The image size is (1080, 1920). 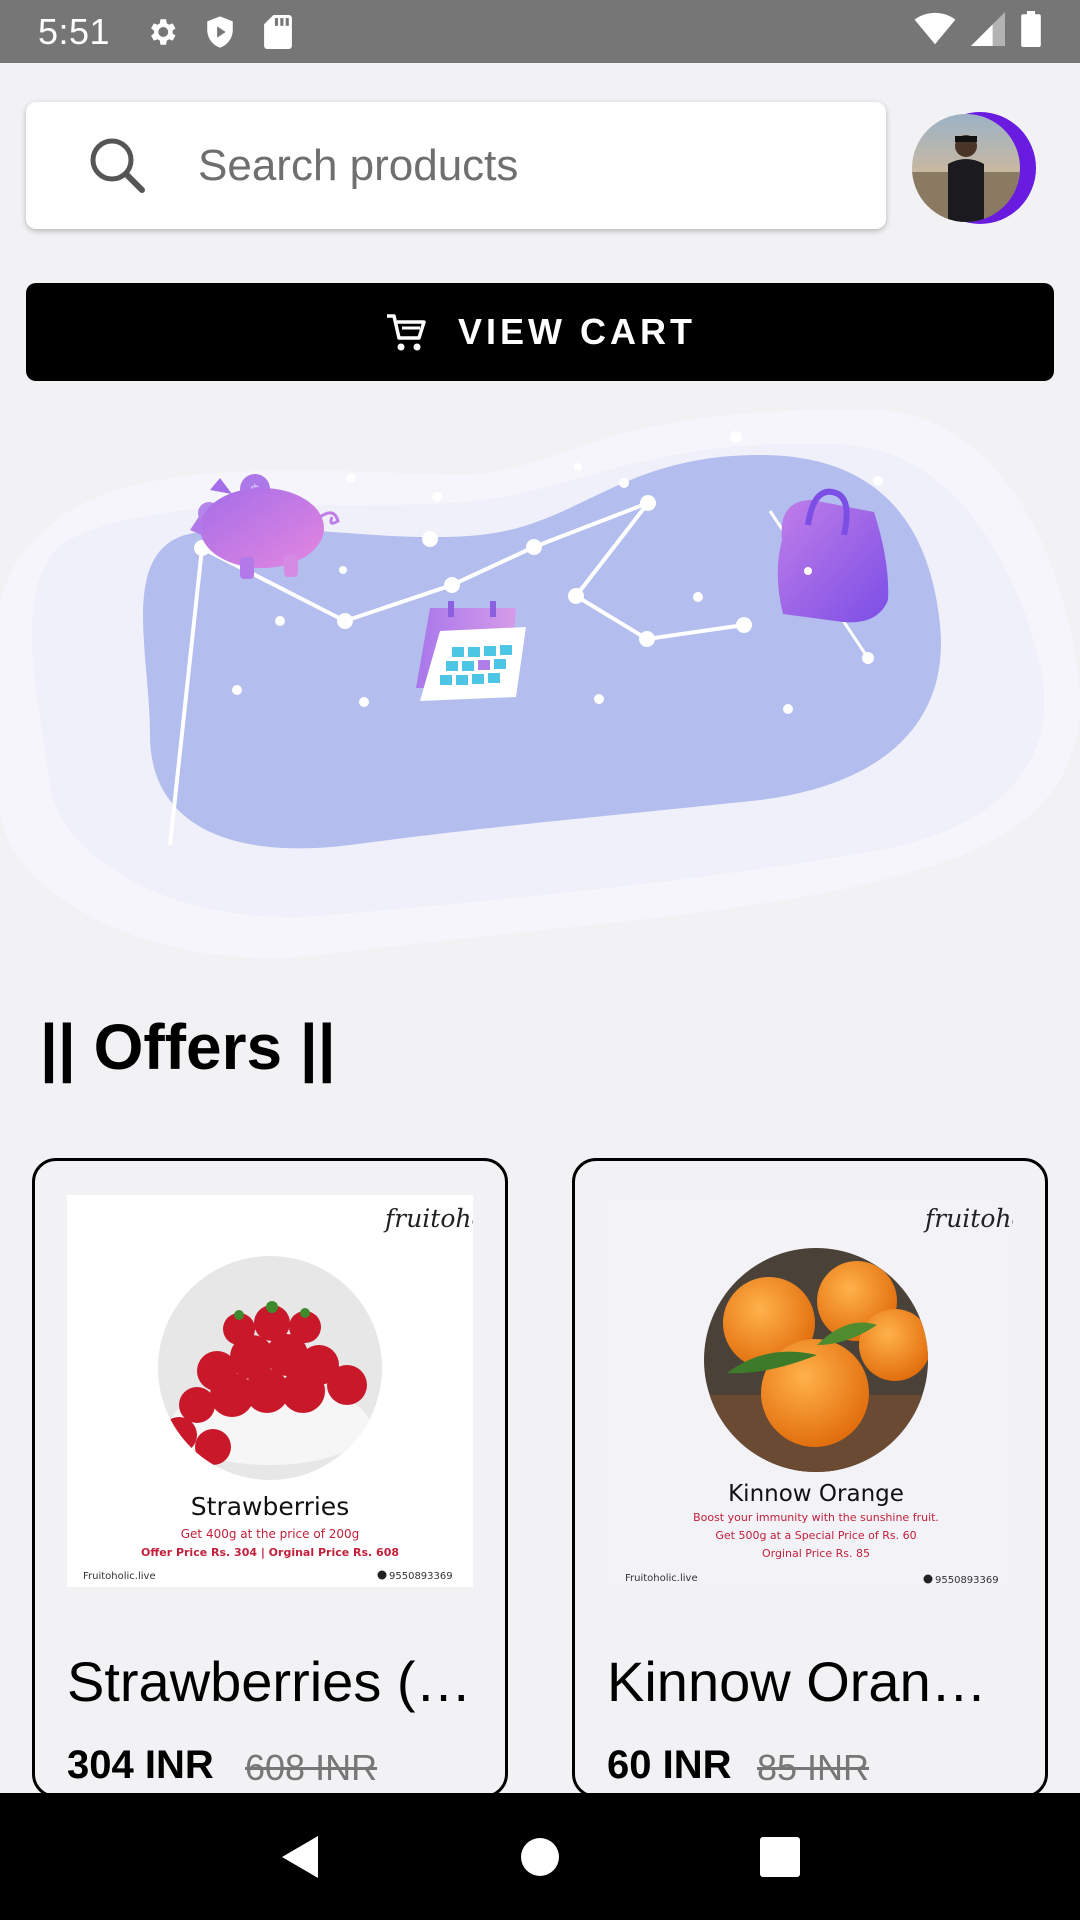 What do you see at coordinates (508, 165) in the screenshot?
I see `search-input` at bounding box center [508, 165].